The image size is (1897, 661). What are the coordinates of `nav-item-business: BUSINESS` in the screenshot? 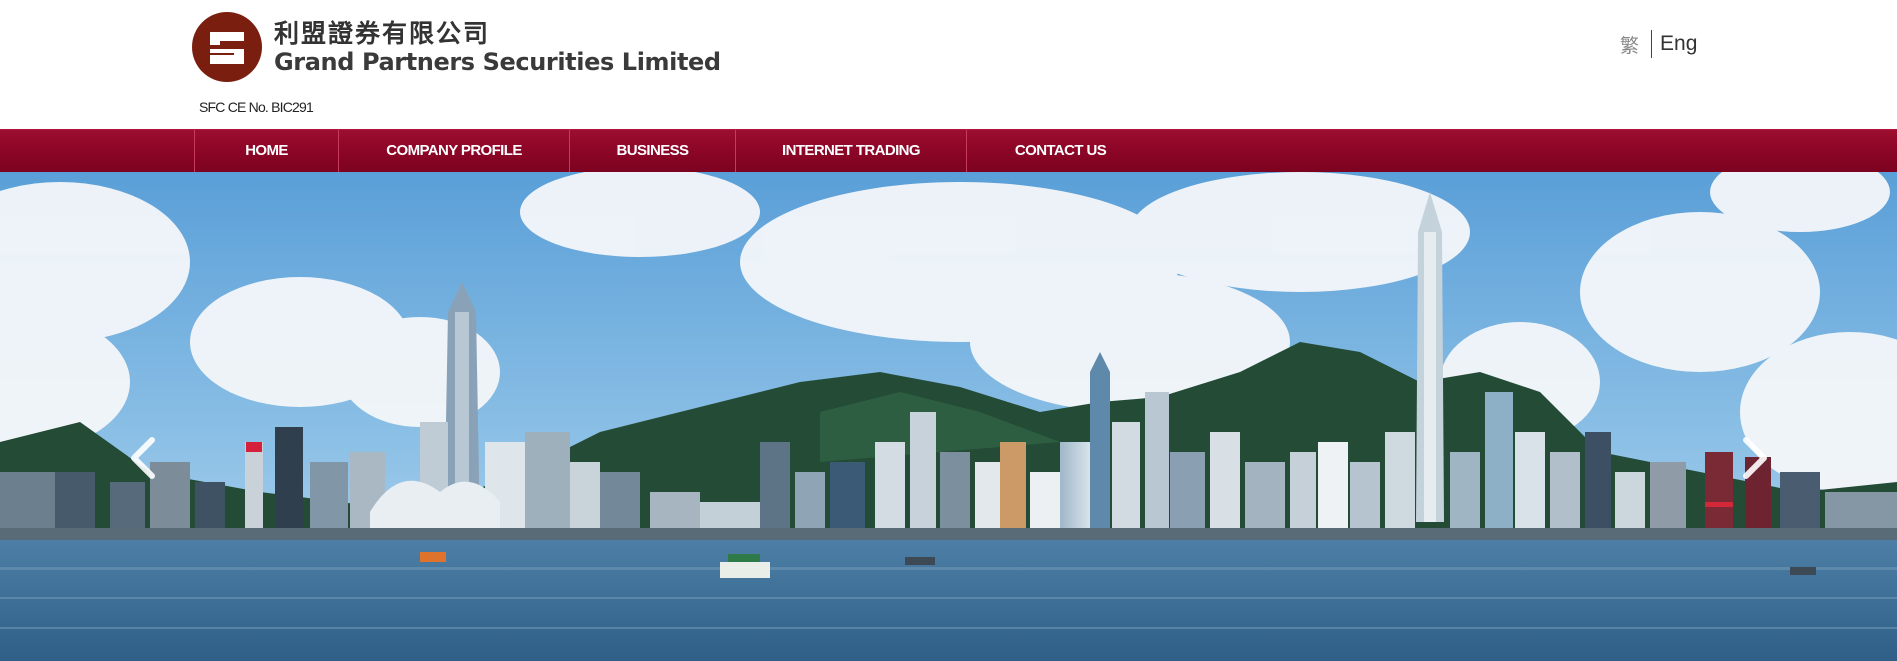 It's located at (652, 151).